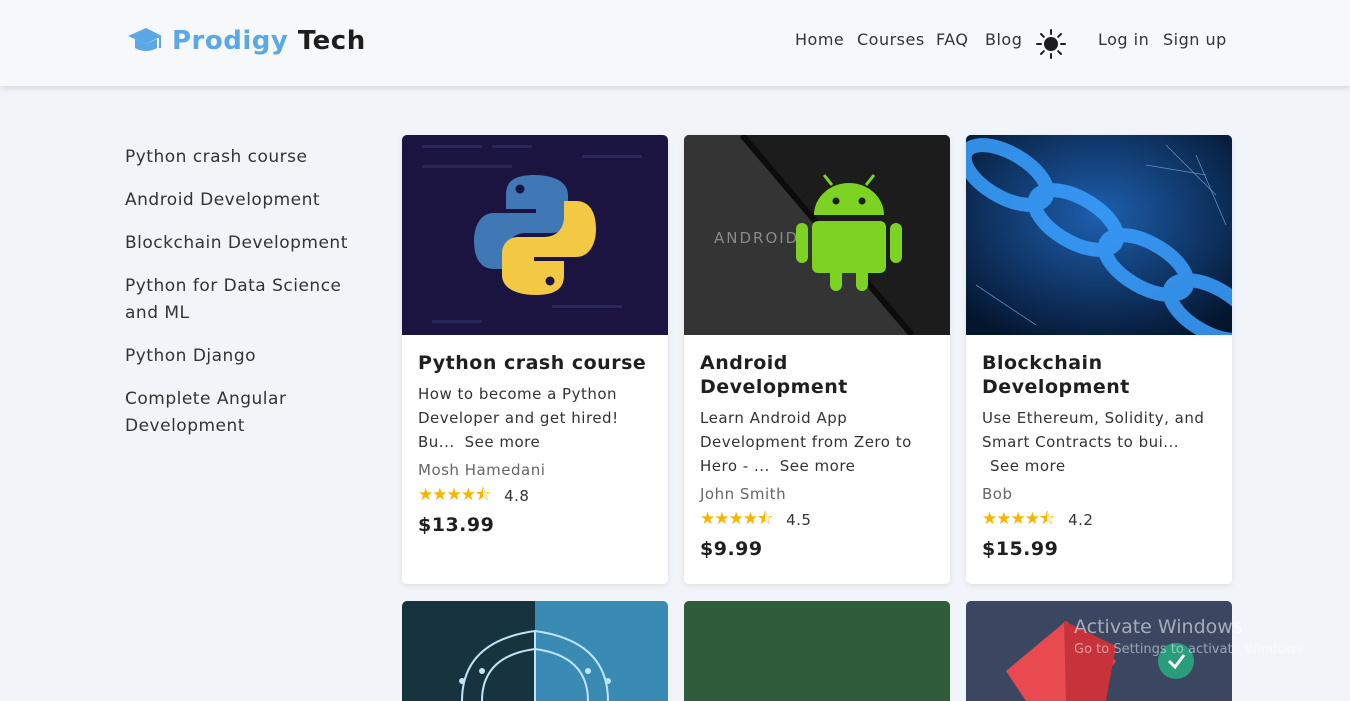  What do you see at coordinates (240, 300) in the screenshot?
I see `sidebar-item-python-data-science: Python for Data Science and ML` at bounding box center [240, 300].